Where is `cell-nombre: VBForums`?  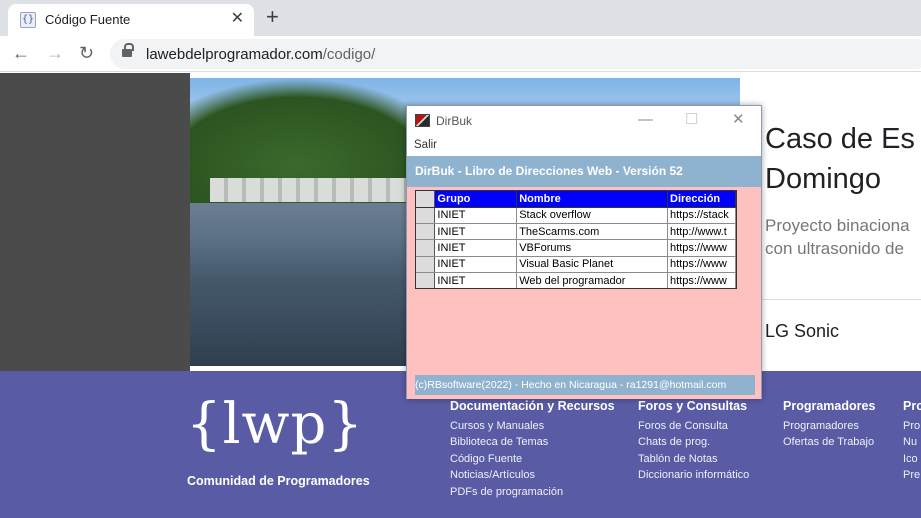 cell-nombre: VBForums is located at coordinates (592, 248).